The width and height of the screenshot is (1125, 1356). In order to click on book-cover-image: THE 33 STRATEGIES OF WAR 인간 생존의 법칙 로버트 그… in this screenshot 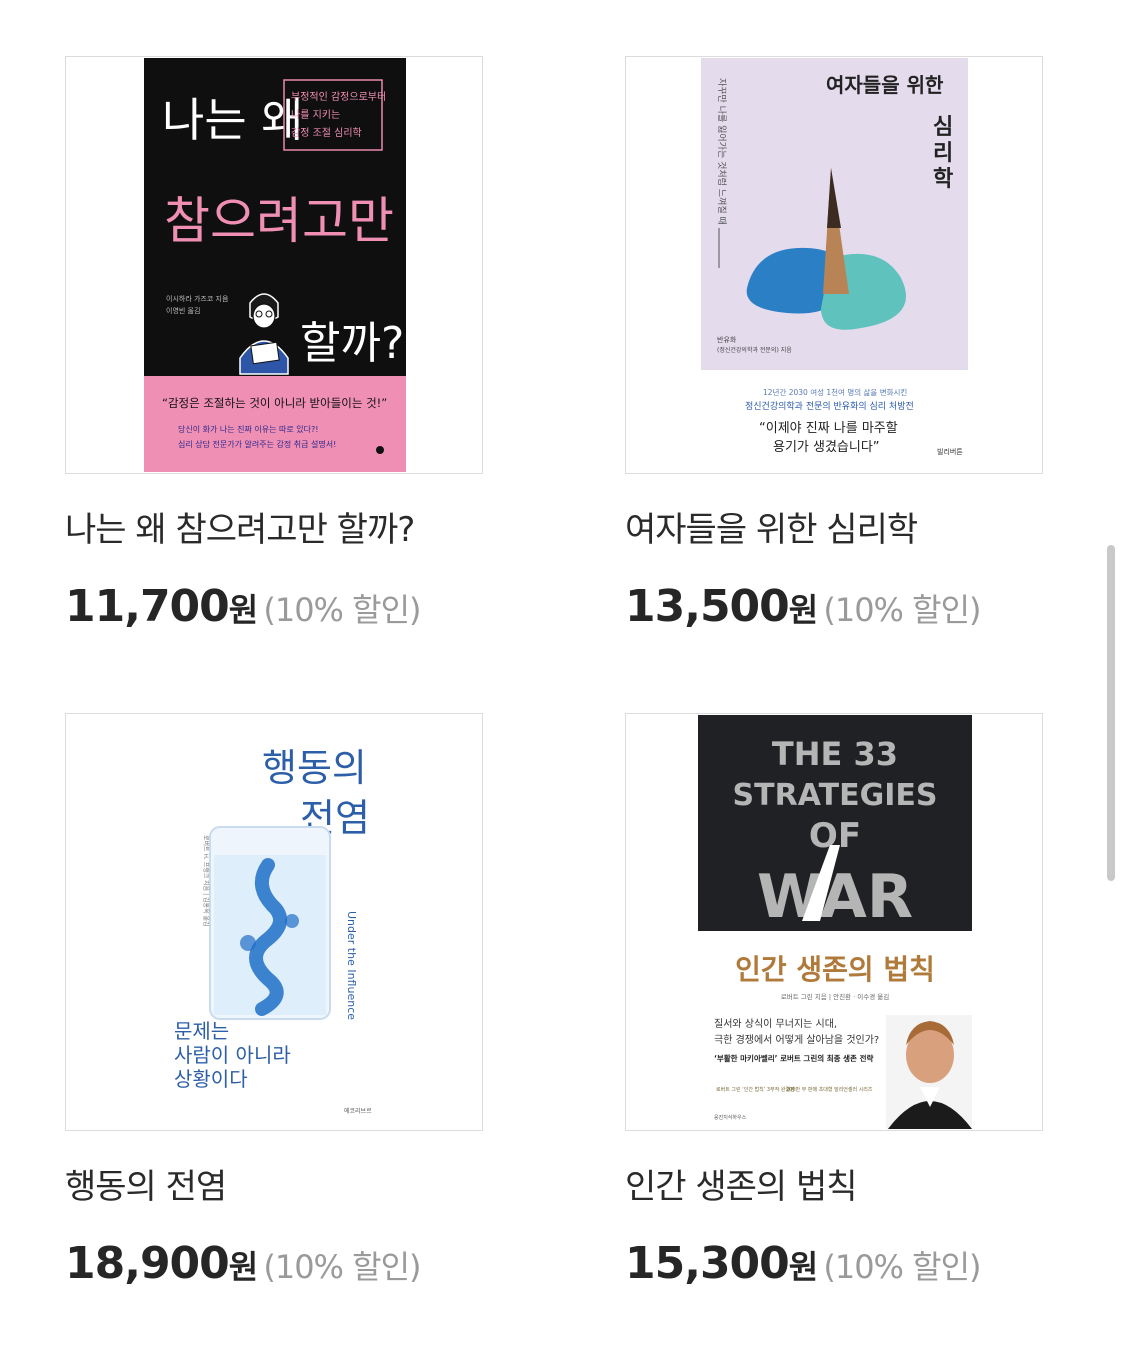, I will do `click(835, 922)`.